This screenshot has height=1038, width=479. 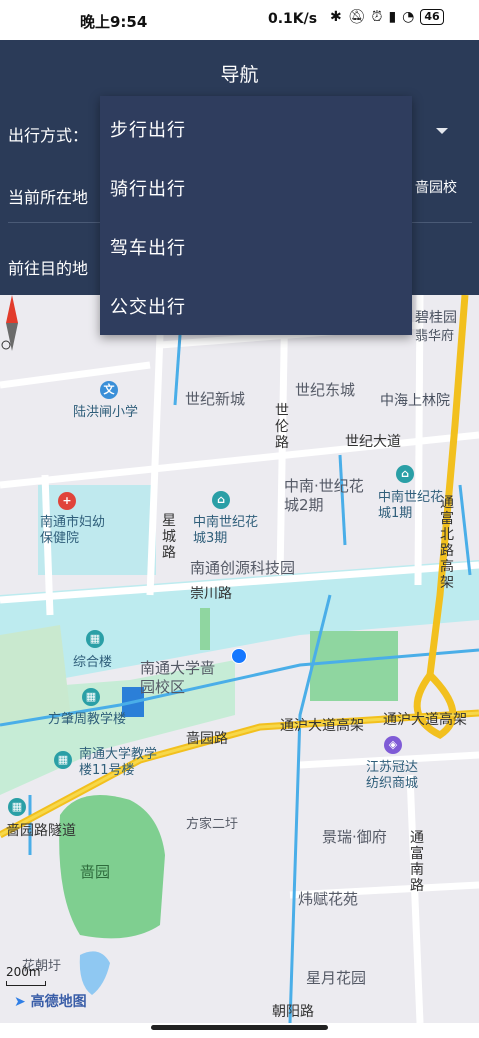 What do you see at coordinates (256, 125) in the screenshot?
I see `dropdown-item-walk: 步行出行` at bounding box center [256, 125].